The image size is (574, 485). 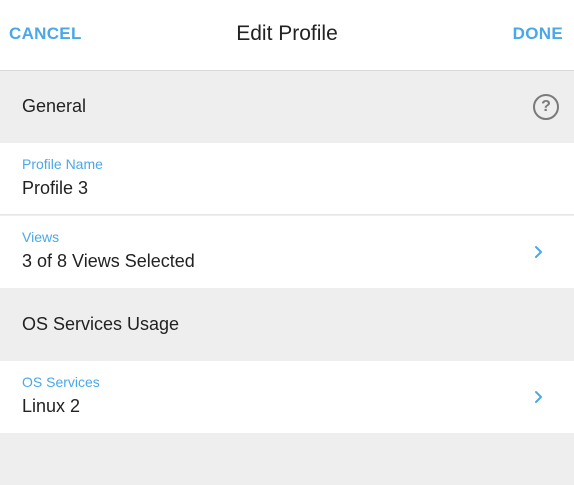 What do you see at coordinates (538, 34) in the screenshot?
I see `done-button: DONE` at bounding box center [538, 34].